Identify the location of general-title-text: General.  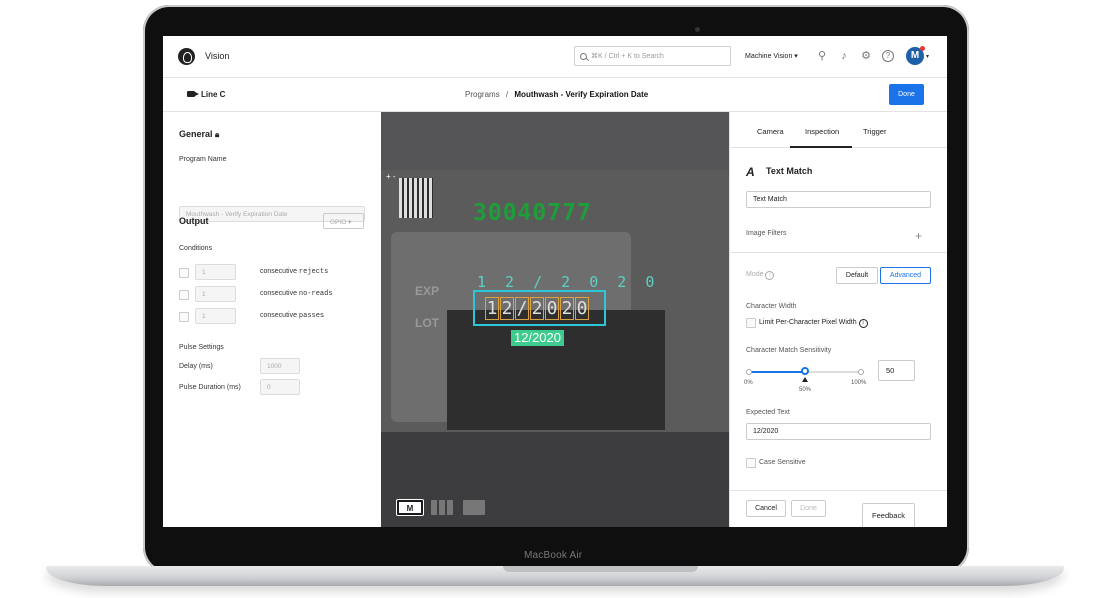
(196, 134).